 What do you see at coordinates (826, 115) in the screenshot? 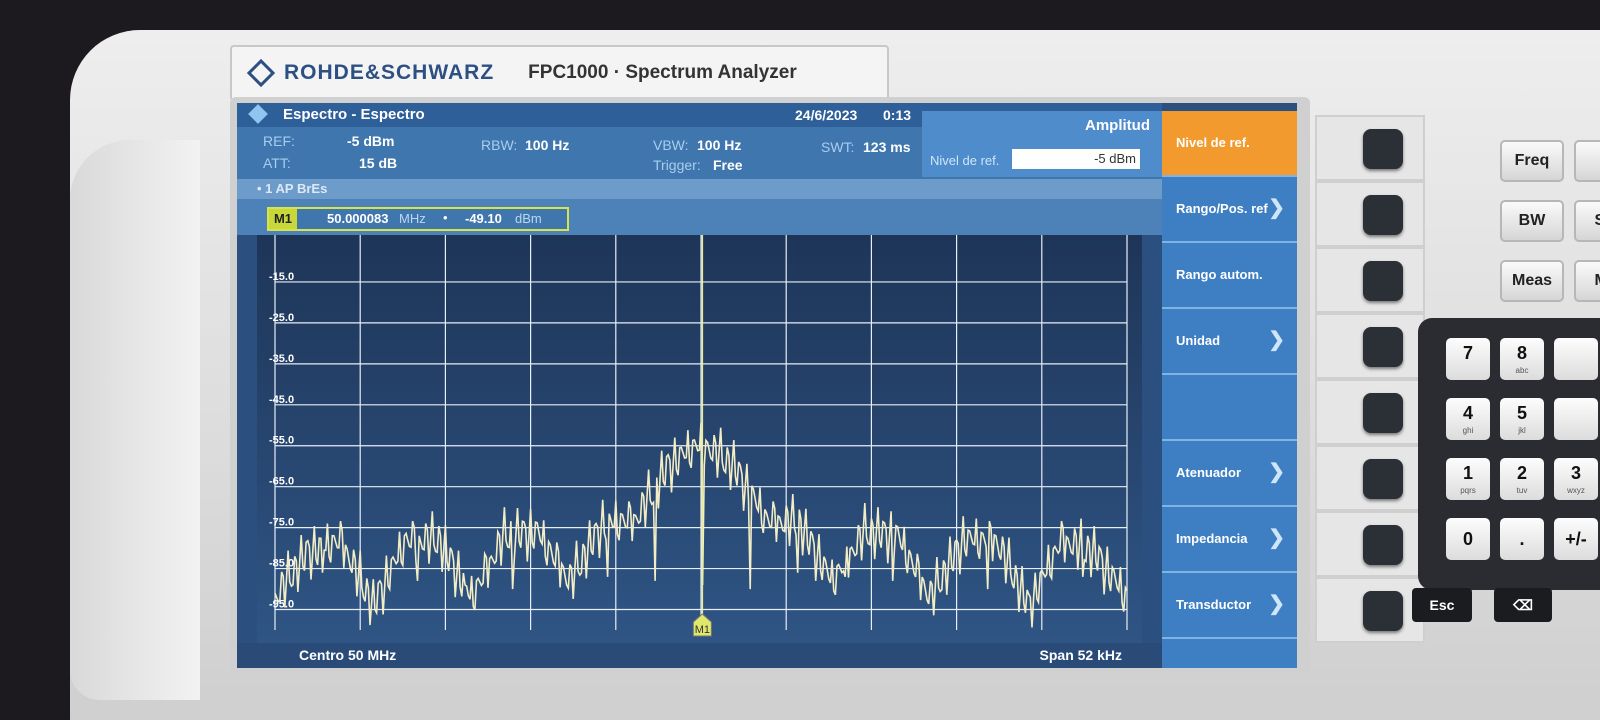
I see `date-display: 24/6/2023` at bounding box center [826, 115].